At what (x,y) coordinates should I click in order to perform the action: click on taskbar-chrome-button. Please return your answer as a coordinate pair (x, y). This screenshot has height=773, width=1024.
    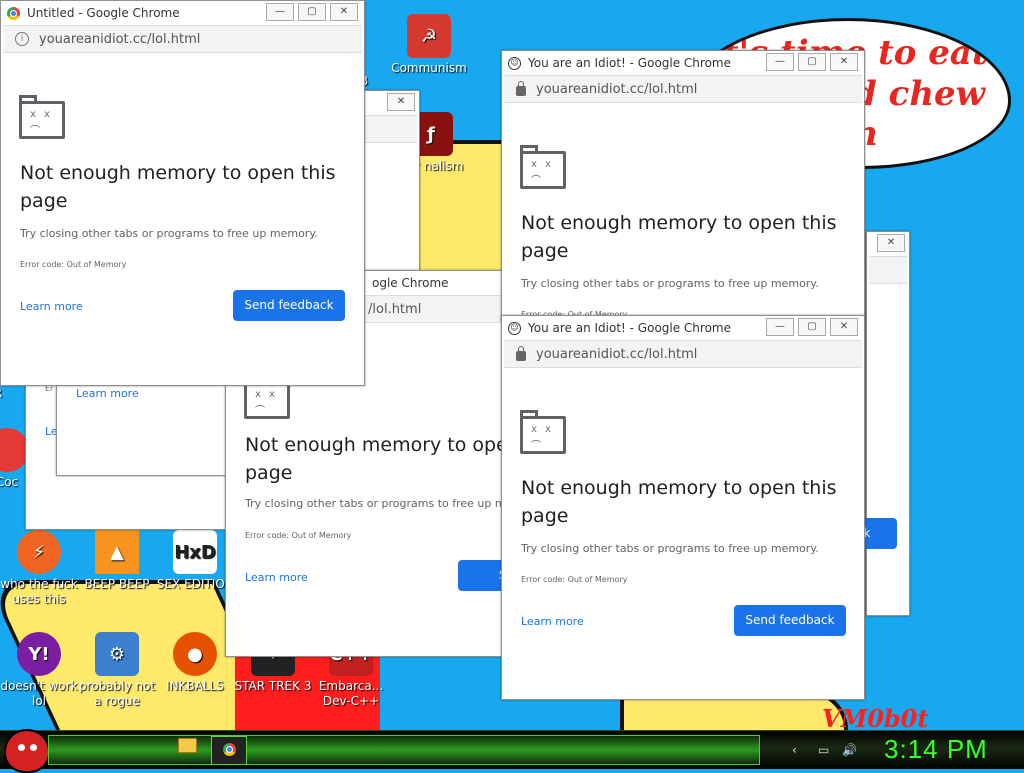
    Looking at the image, I should click on (229, 750).